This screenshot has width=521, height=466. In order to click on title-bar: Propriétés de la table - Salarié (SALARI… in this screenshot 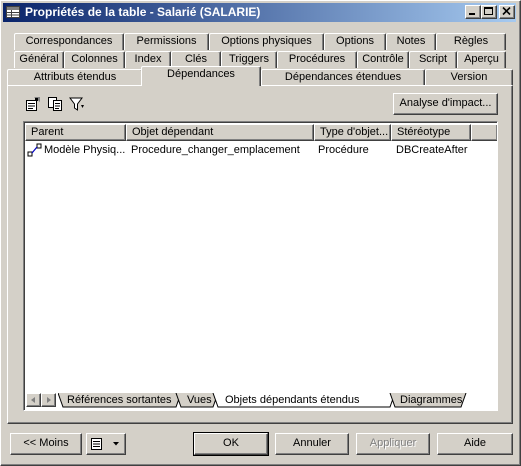, I will do `click(259, 12)`.